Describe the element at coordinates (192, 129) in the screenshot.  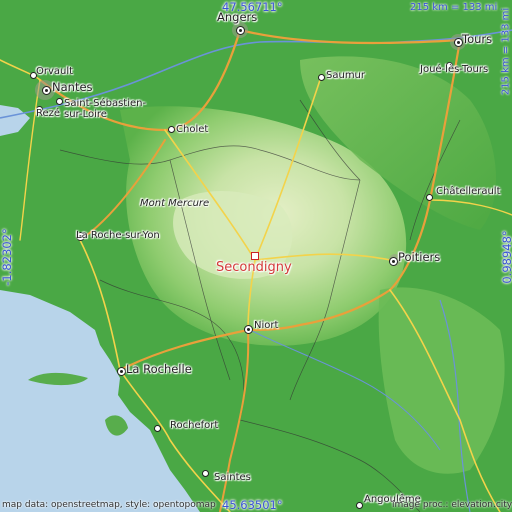
I see `place-label-cholet: Cholet` at that location.